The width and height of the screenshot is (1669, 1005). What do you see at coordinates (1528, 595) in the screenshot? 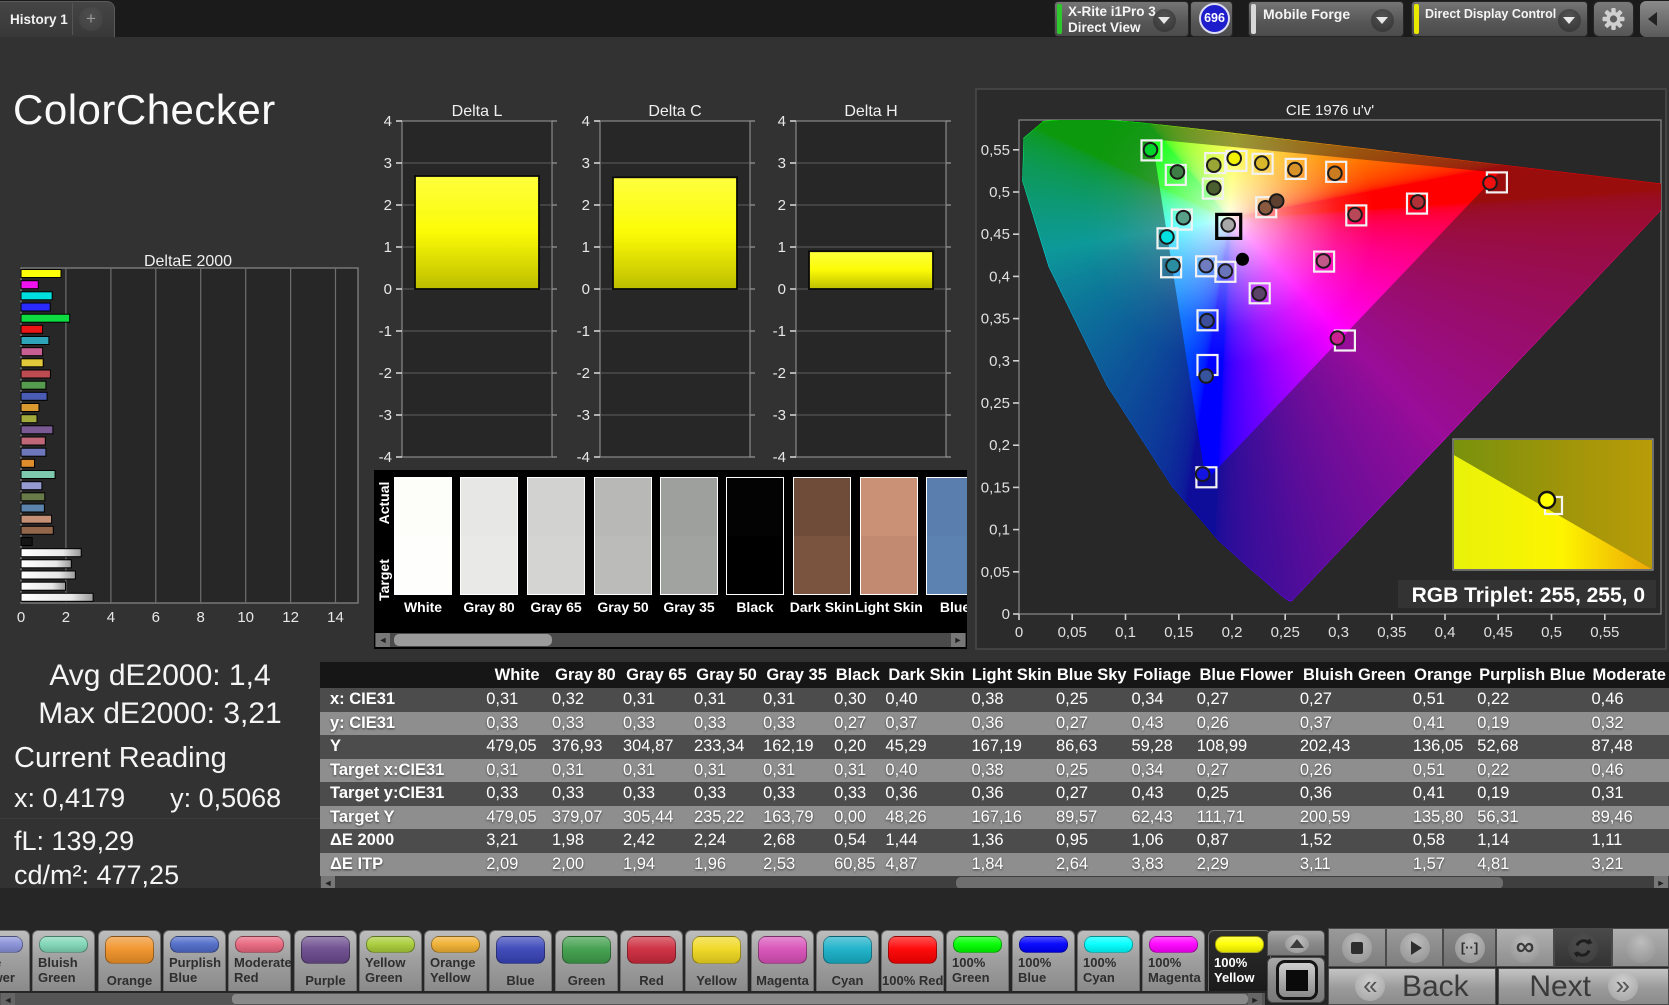
I see `svg-text: RGB Triplet: 255, 255, 0` at bounding box center [1528, 595].